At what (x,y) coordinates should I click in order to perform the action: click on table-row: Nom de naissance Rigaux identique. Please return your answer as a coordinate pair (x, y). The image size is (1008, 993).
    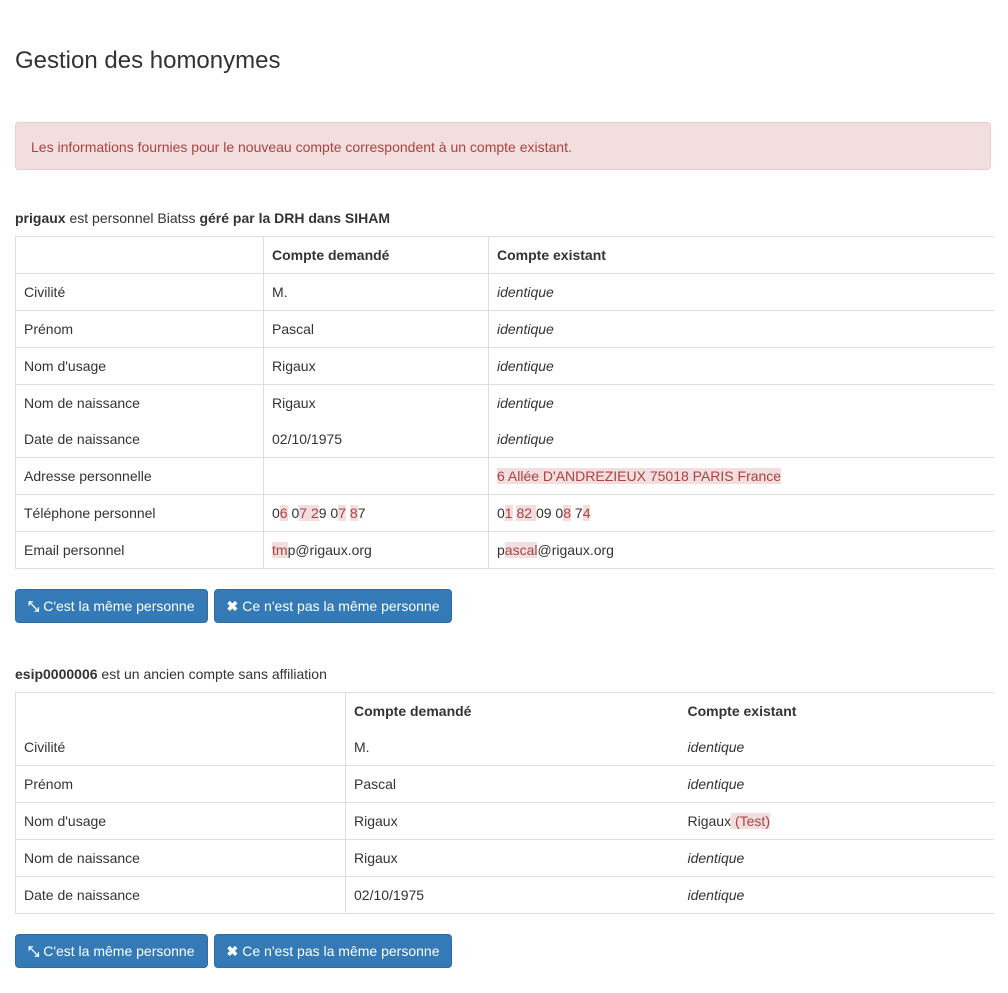
    Looking at the image, I should click on (504, 402).